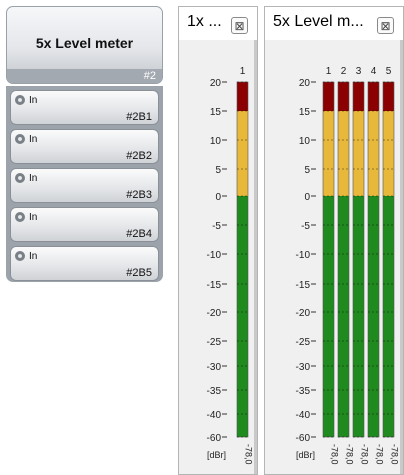 This screenshot has height=475, width=404. What do you see at coordinates (84, 107) in the screenshot?
I see `input-port-1: In #2B1` at bounding box center [84, 107].